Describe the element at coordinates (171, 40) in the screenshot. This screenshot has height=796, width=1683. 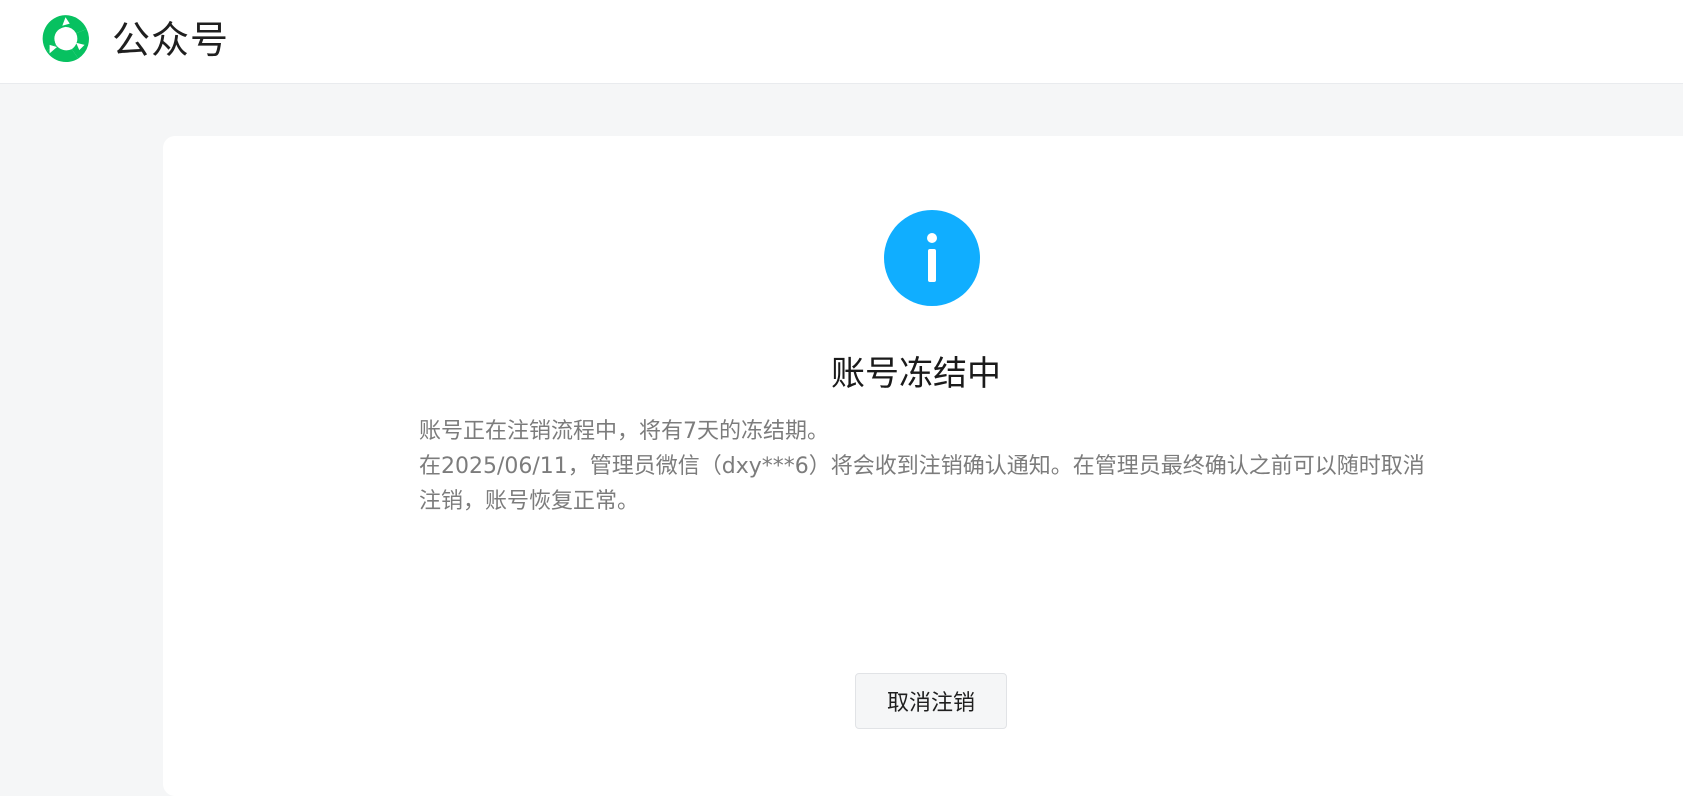
I see `brand-title: 公众号` at that location.